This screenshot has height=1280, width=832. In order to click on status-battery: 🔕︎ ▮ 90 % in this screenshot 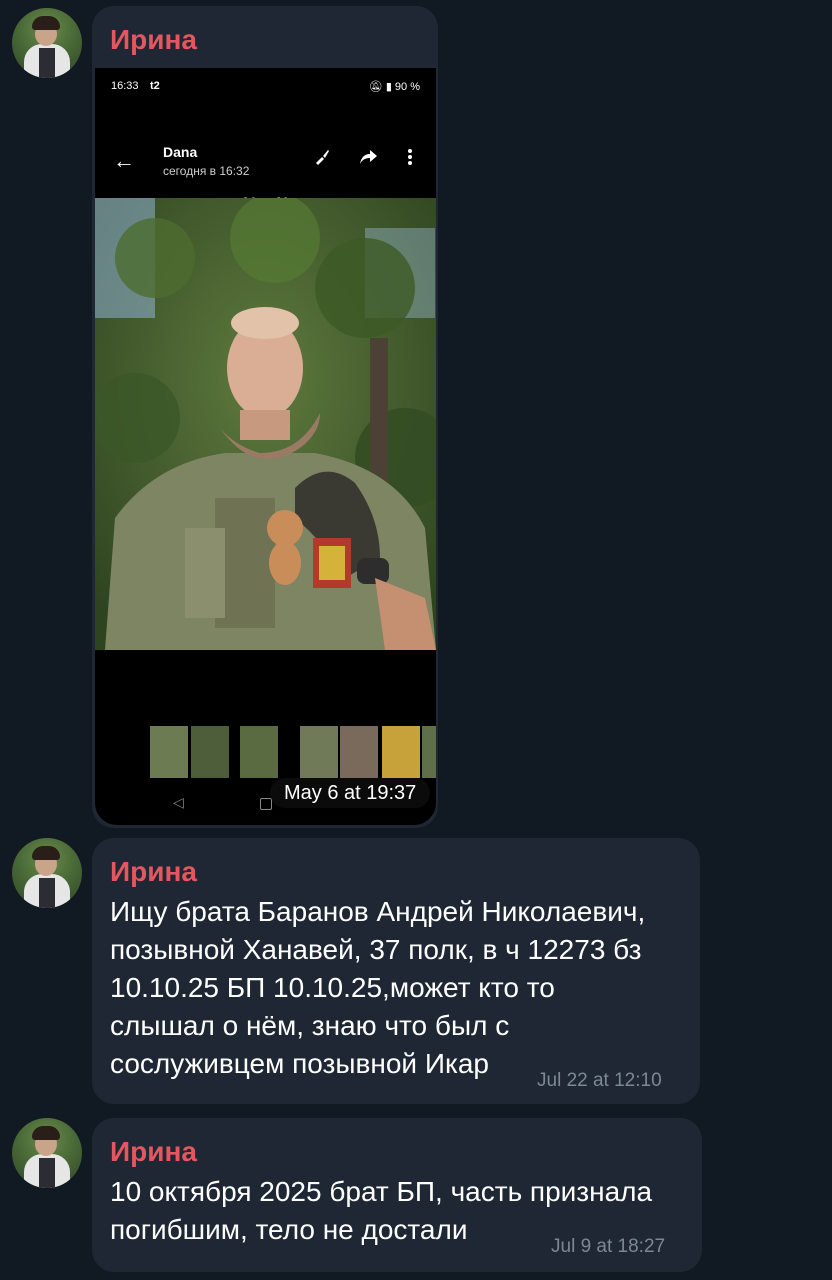, I will do `click(394, 87)`.